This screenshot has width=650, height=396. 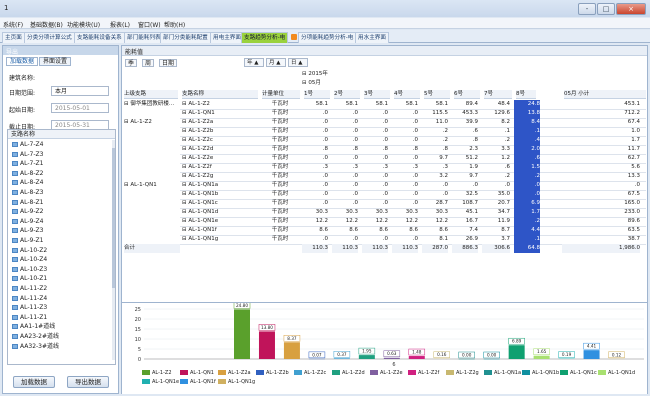 I want to click on tree-node: AA23-2#道线, so click(x=35, y=336).